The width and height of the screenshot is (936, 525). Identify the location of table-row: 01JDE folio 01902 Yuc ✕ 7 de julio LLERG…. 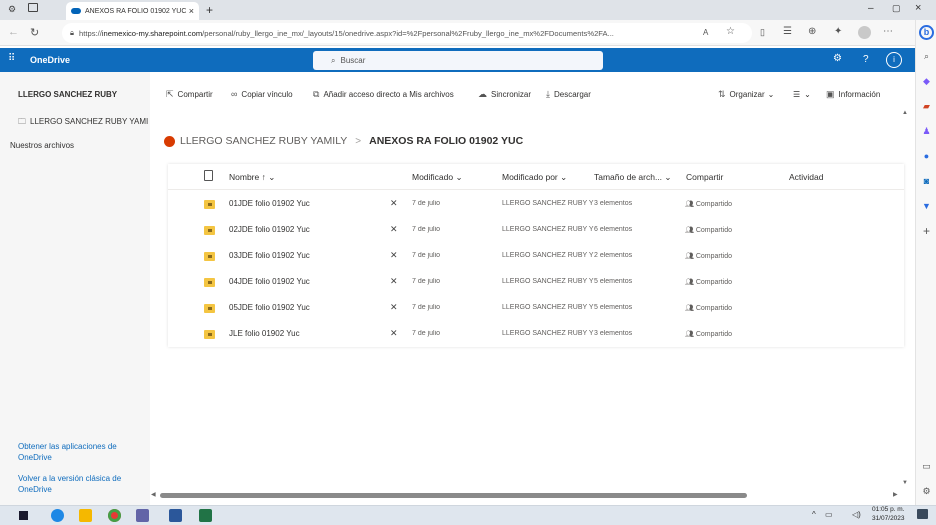
(536, 205).